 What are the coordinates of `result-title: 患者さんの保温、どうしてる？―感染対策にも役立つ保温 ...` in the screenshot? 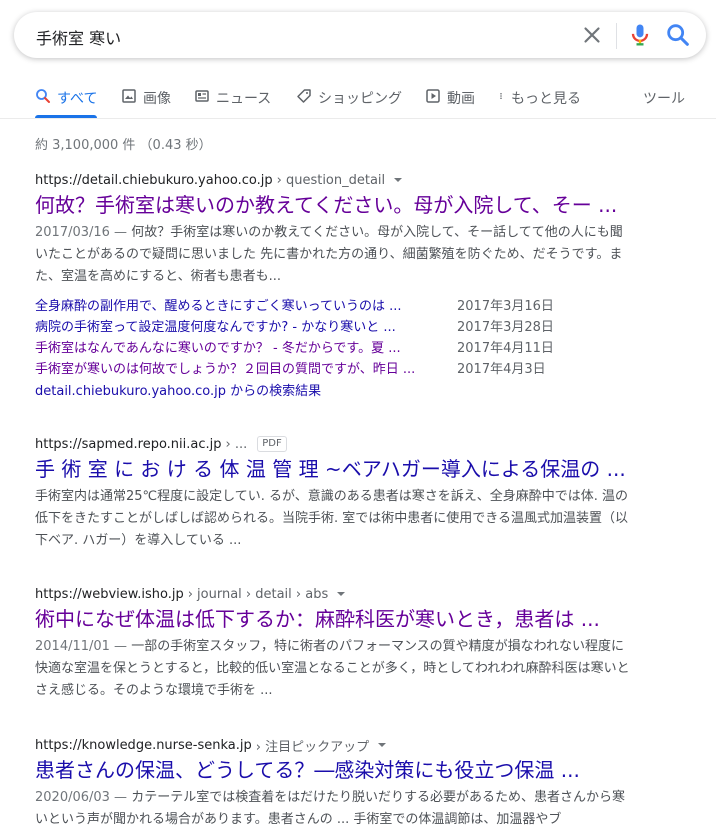 It's located at (335, 770).